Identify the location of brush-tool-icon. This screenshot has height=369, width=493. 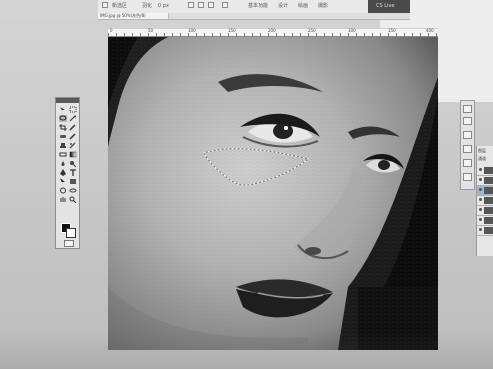
(73, 136).